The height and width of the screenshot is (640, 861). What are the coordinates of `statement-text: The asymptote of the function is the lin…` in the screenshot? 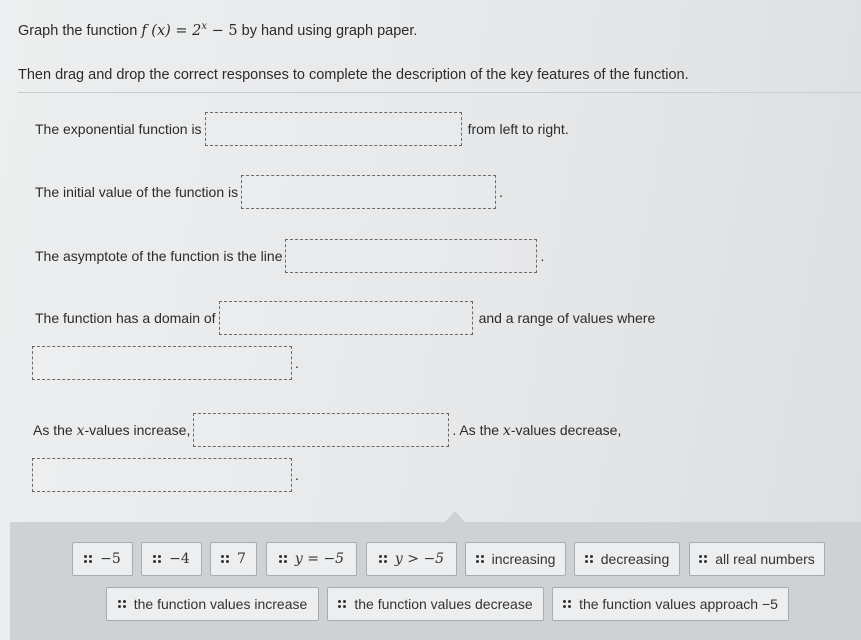 It's located at (159, 256).